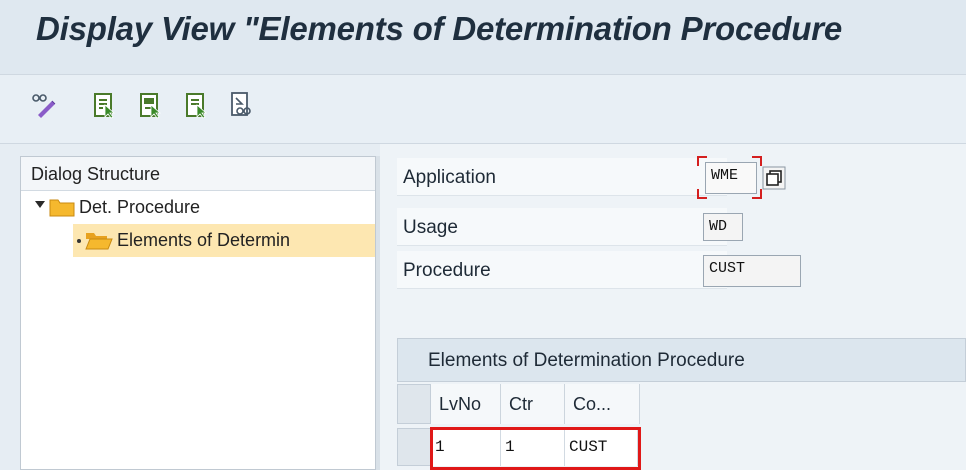  I want to click on toolbar, so click(483, 109).